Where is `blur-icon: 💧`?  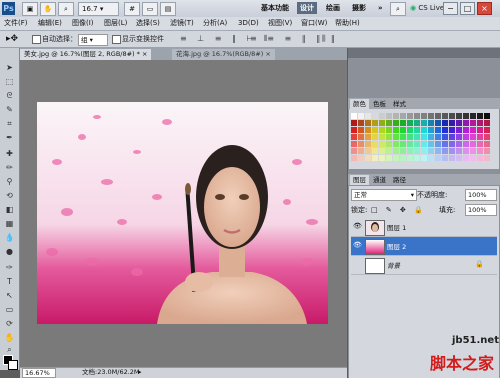
blur-icon: 💧 is located at coordinates (9, 237).